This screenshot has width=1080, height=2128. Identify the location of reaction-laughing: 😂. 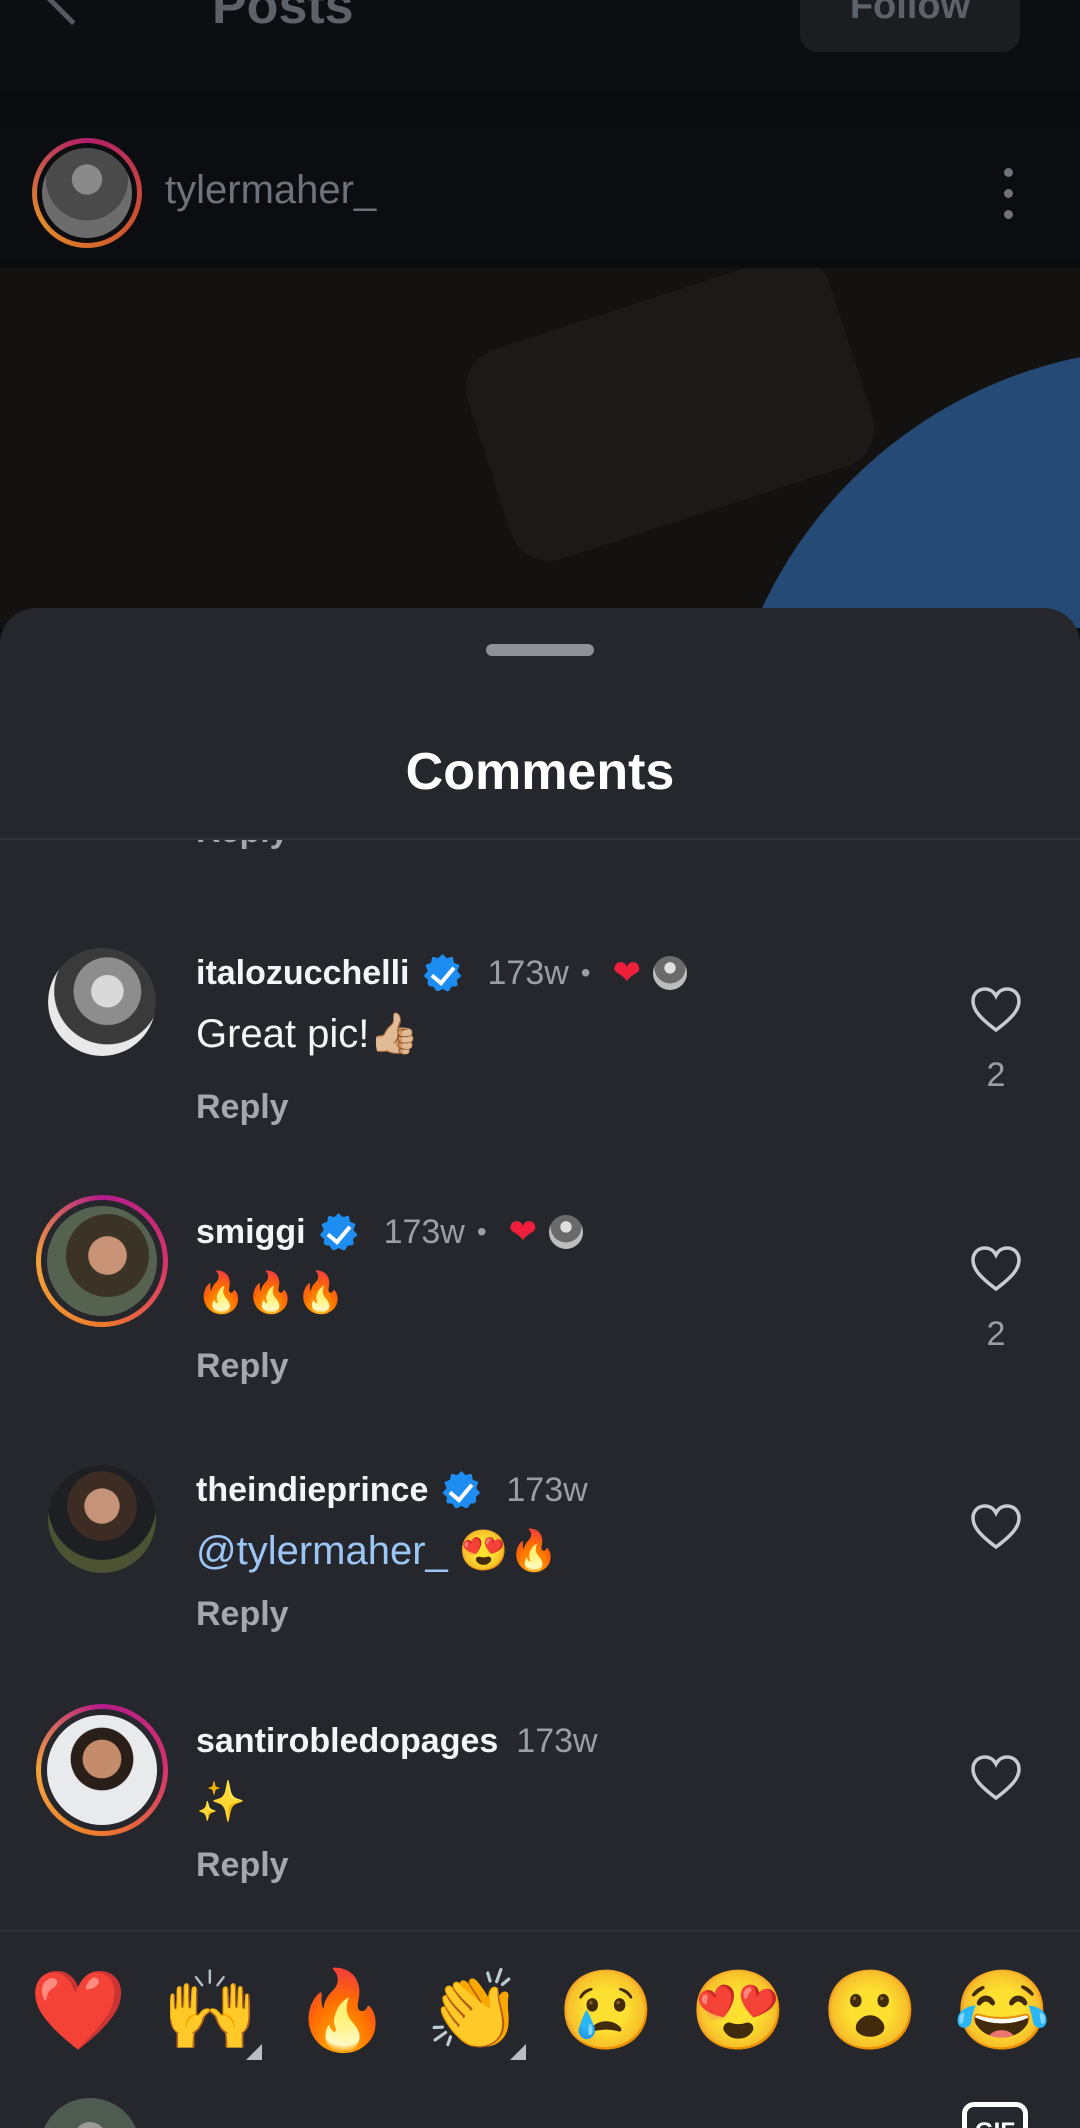
(1002, 2010).